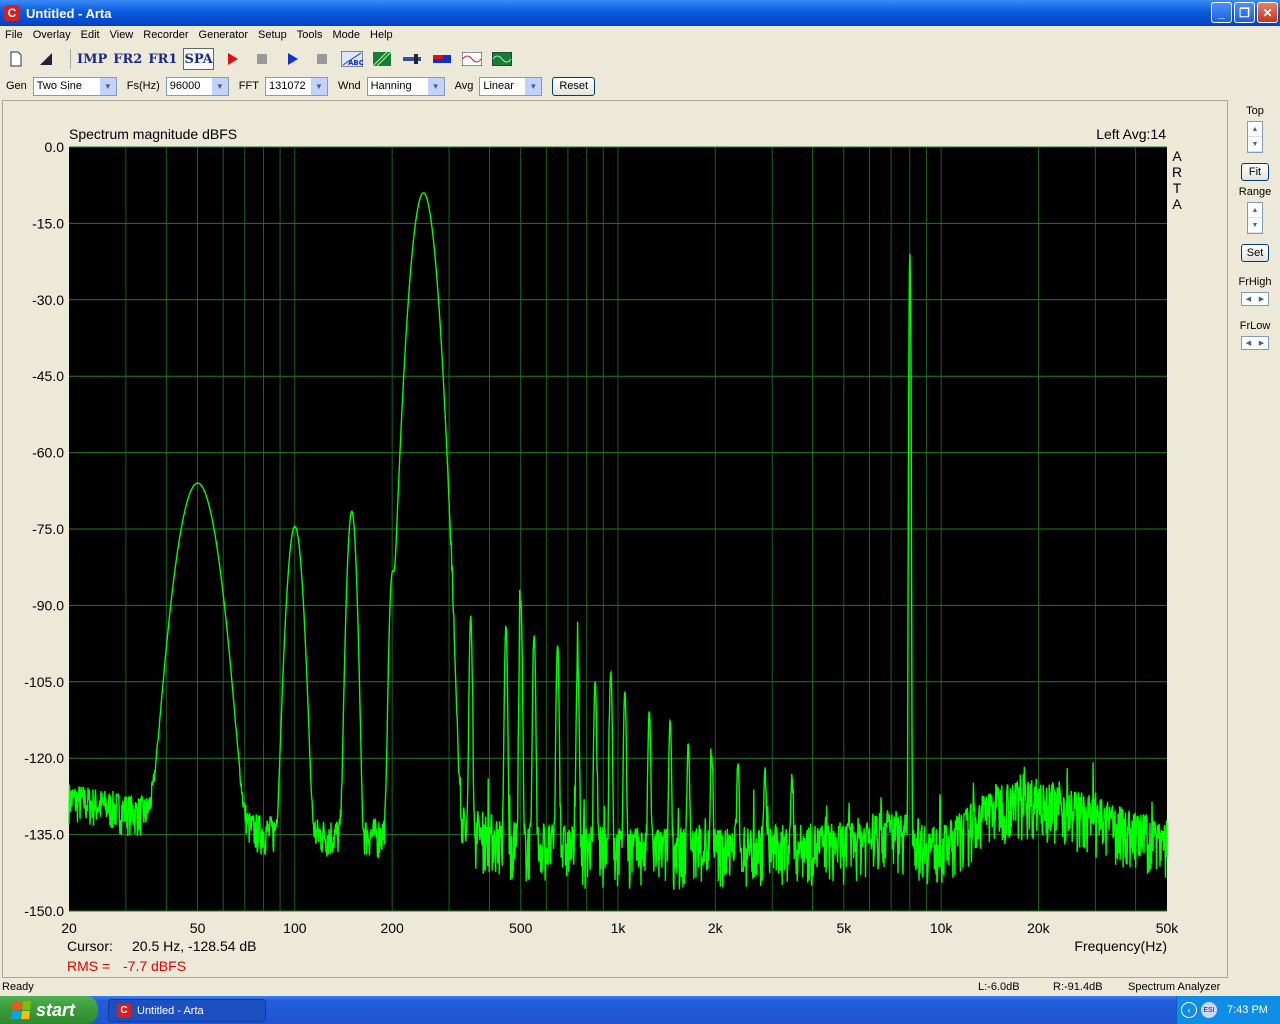 The image size is (1280, 1024). I want to click on fit-button: Fit, so click(1255, 172).